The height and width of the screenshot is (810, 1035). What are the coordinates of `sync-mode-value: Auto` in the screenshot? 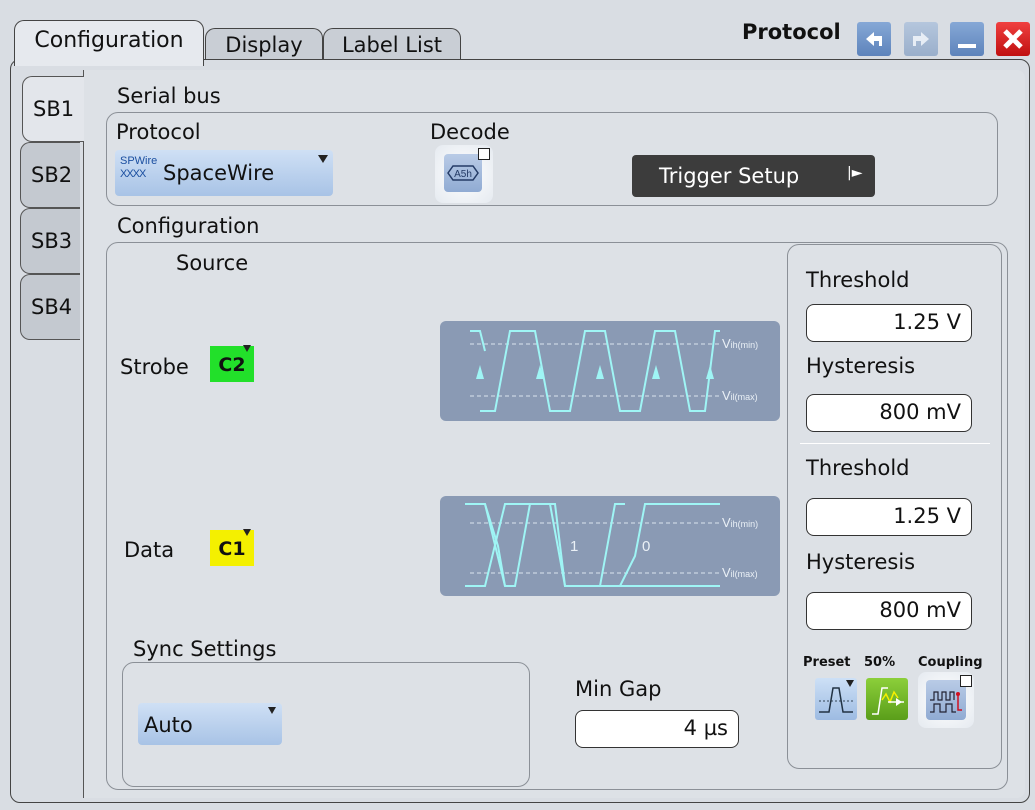 It's located at (168, 725).